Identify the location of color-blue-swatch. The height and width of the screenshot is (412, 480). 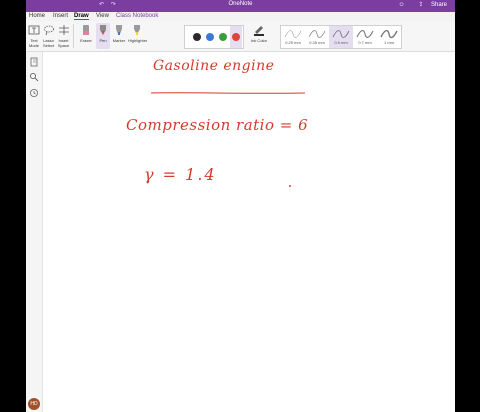
(210, 37).